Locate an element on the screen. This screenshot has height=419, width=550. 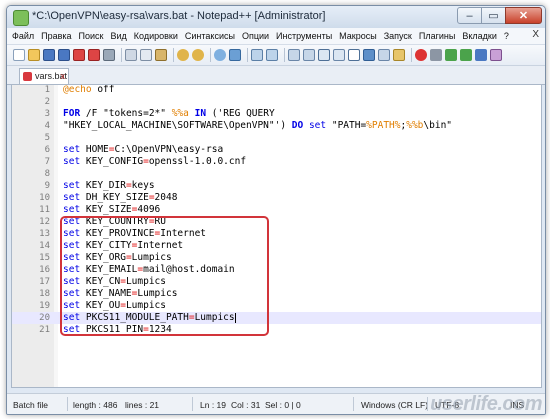
zoom-in-icon is located at coordinates (257, 55).